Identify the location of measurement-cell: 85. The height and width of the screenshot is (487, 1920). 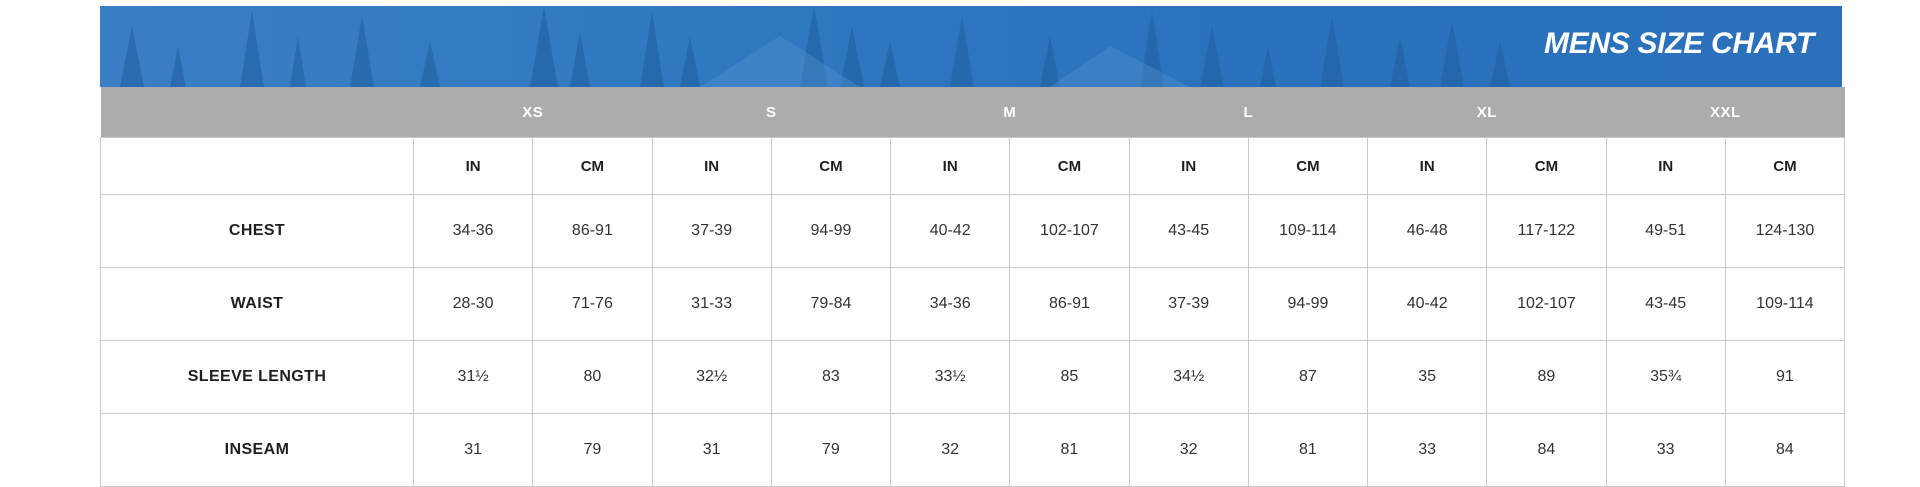
(1069, 377).